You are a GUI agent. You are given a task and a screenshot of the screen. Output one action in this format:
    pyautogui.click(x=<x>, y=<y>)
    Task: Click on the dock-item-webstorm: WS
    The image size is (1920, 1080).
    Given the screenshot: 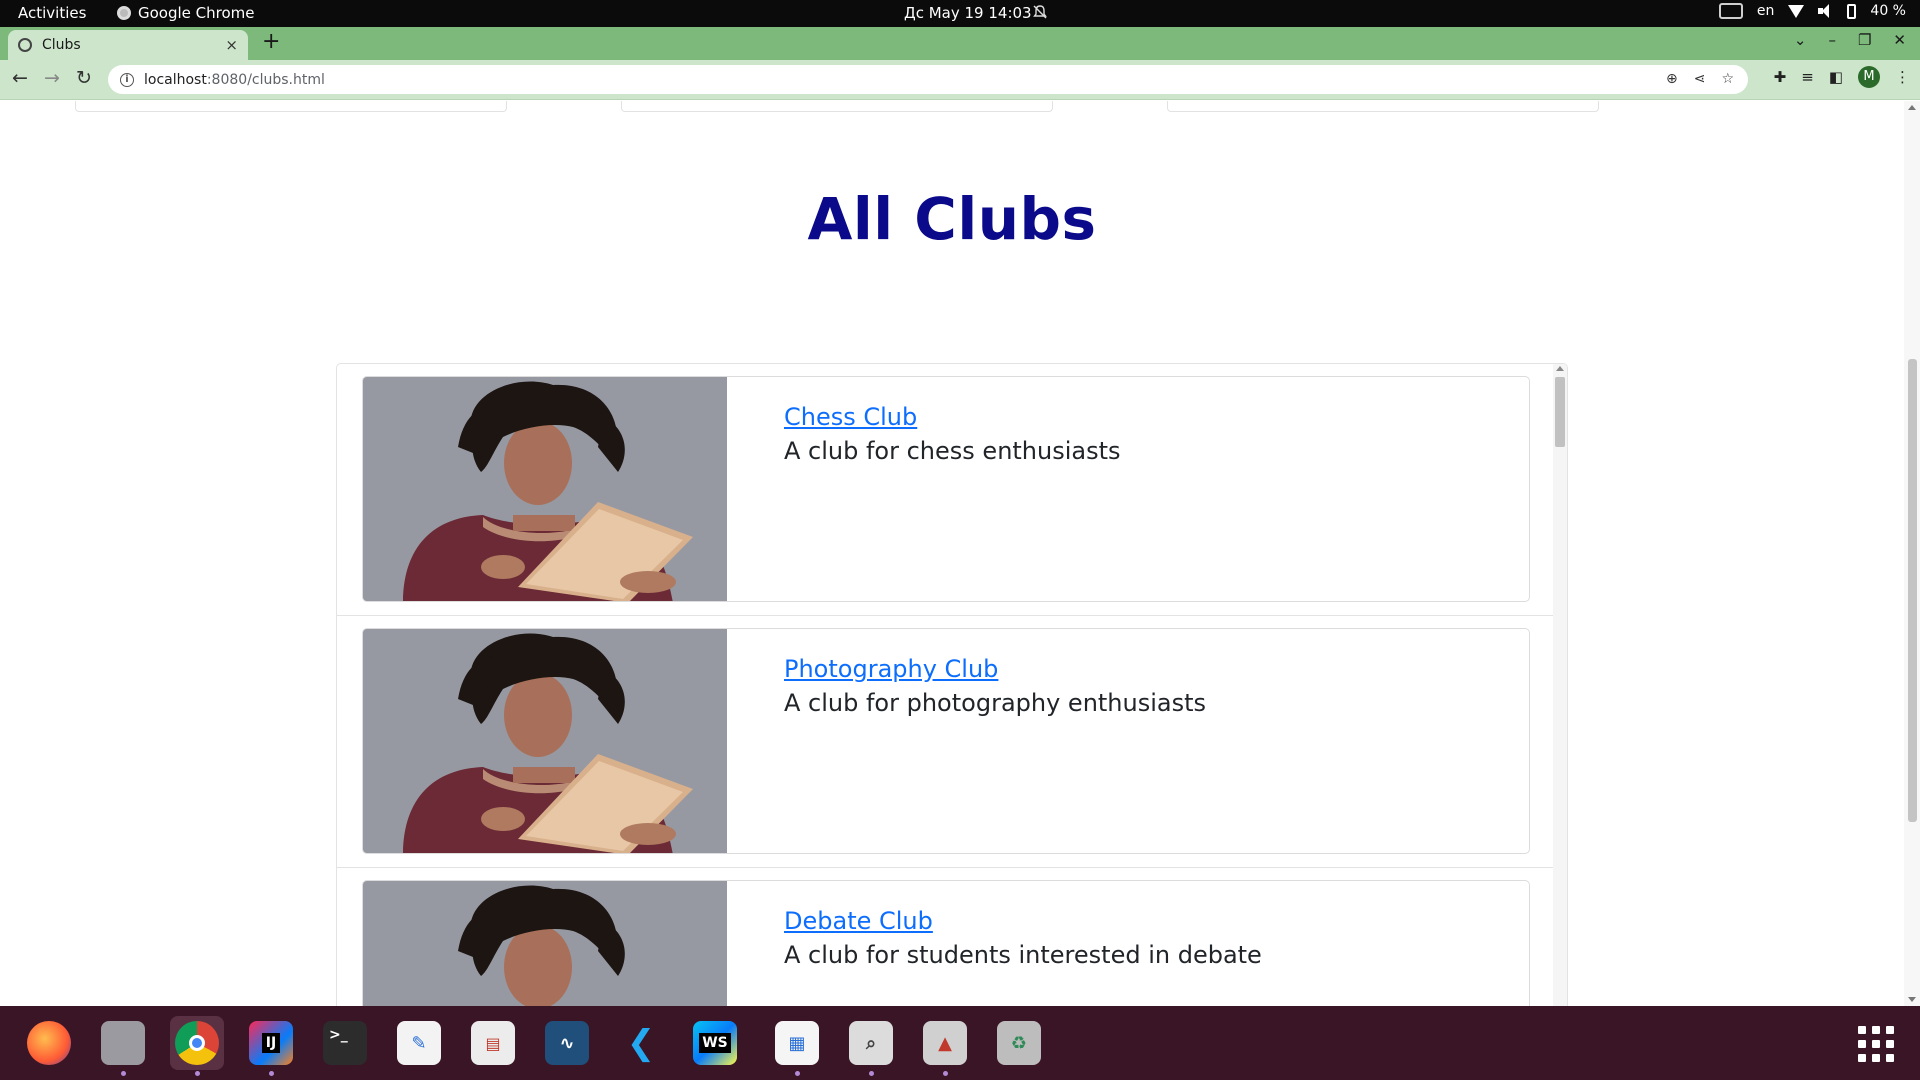 What is the action you would take?
    pyautogui.click(x=715, y=1043)
    